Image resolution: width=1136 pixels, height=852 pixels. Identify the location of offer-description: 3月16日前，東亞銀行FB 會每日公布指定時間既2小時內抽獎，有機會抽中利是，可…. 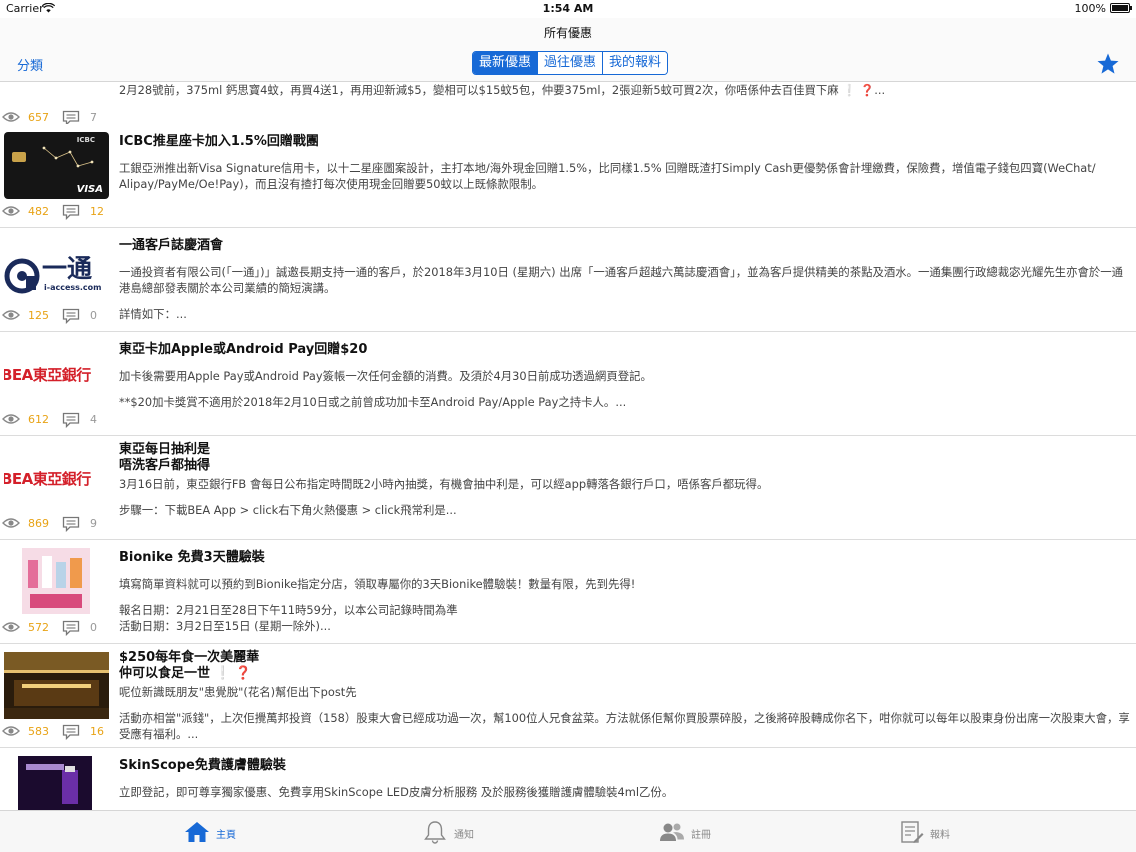
(444, 484).